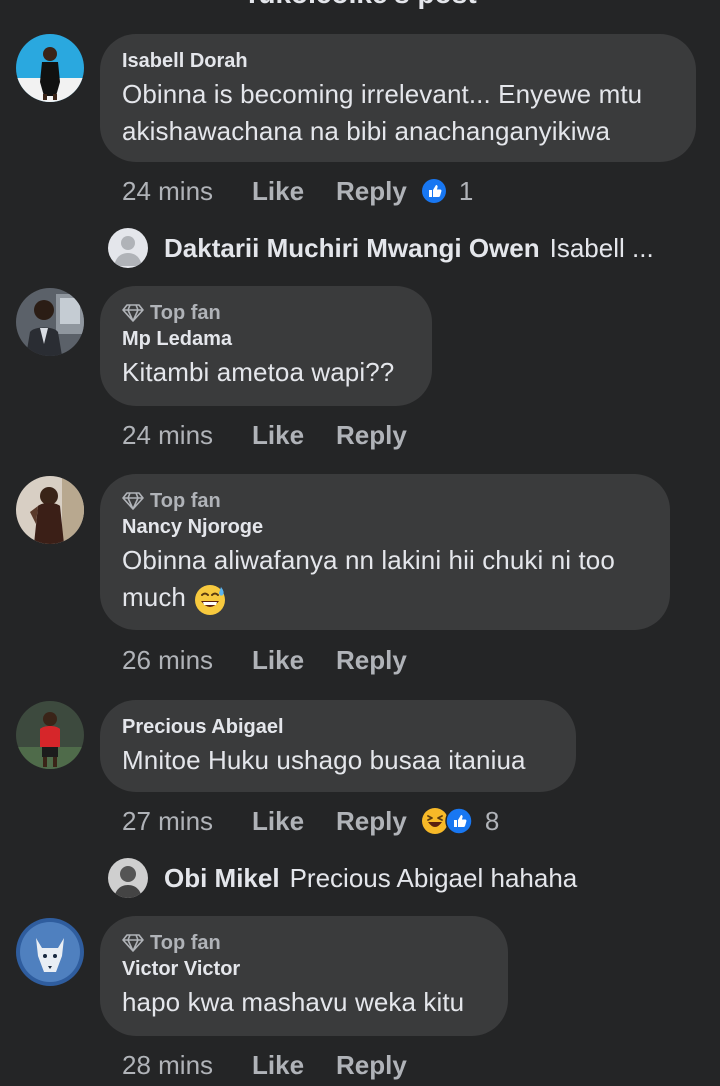 Image resolution: width=720 pixels, height=1086 pixels. Describe the element at coordinates (352, 248) in the screenshot. I see `reply-author: Daktarii Muchiri Mwangi Owen` at that location.